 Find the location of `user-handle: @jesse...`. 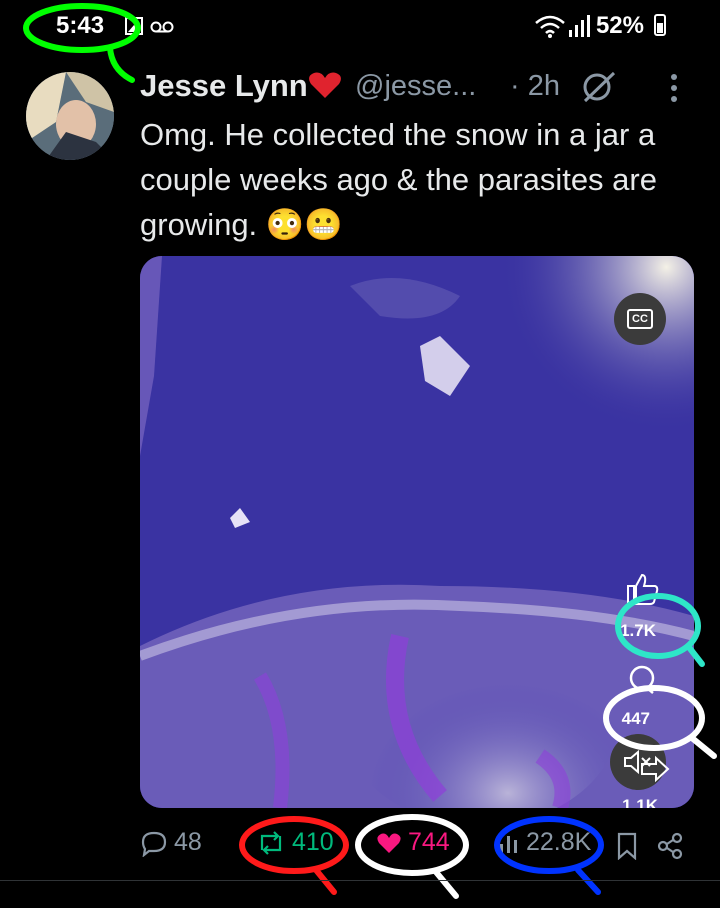

user-handle: @jesse... is located at coordinates (415, 86).